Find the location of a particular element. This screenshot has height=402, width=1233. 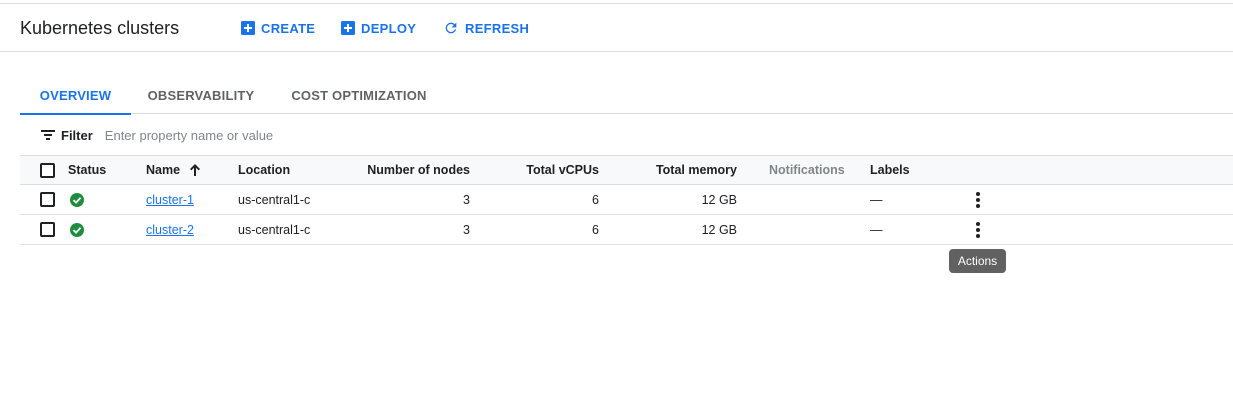

column-status: Status is located at coordinates (87, 170).